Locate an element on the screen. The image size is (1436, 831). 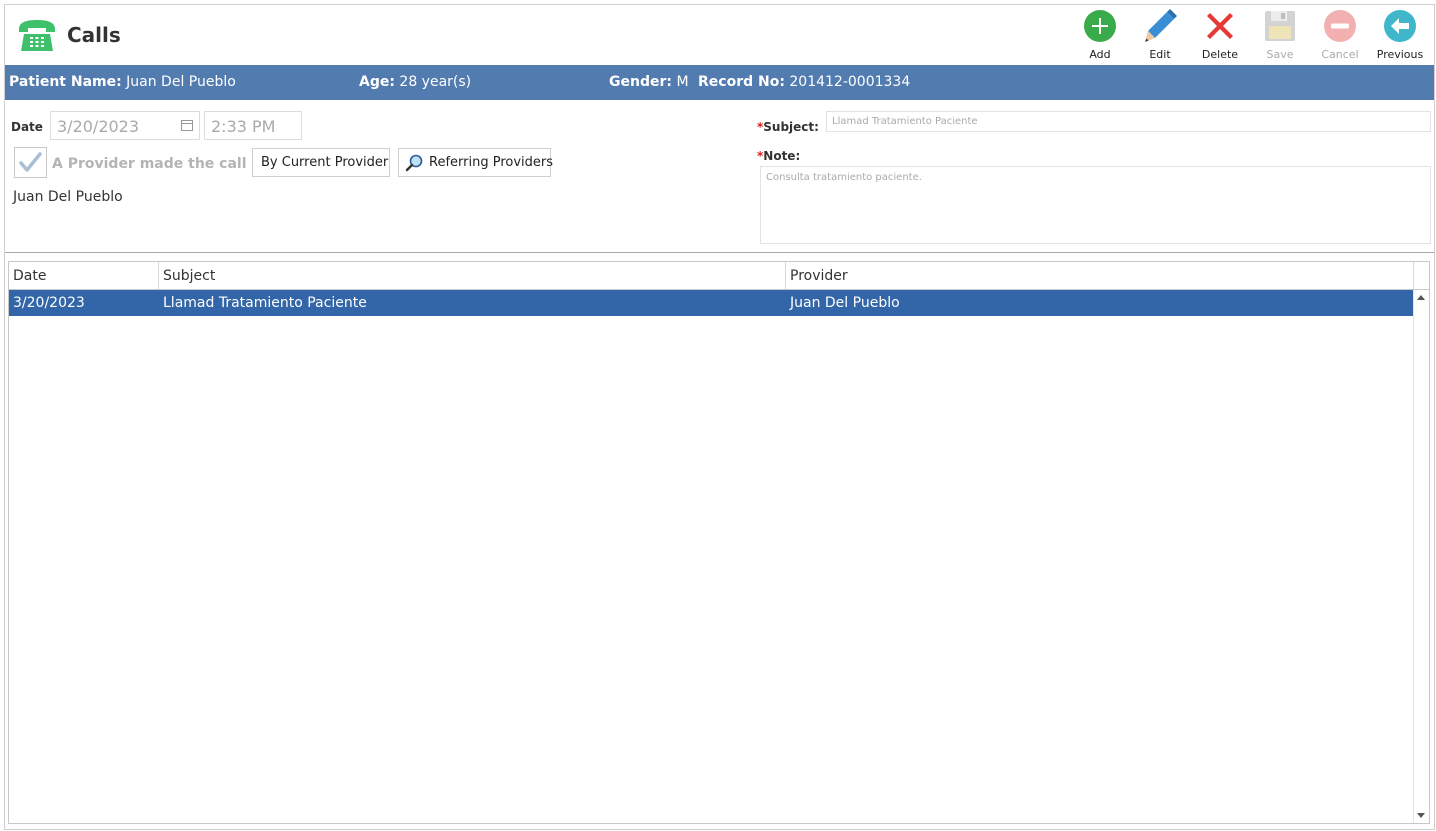
date-value: 3/20/2023 is located at coordinates (98, 126).